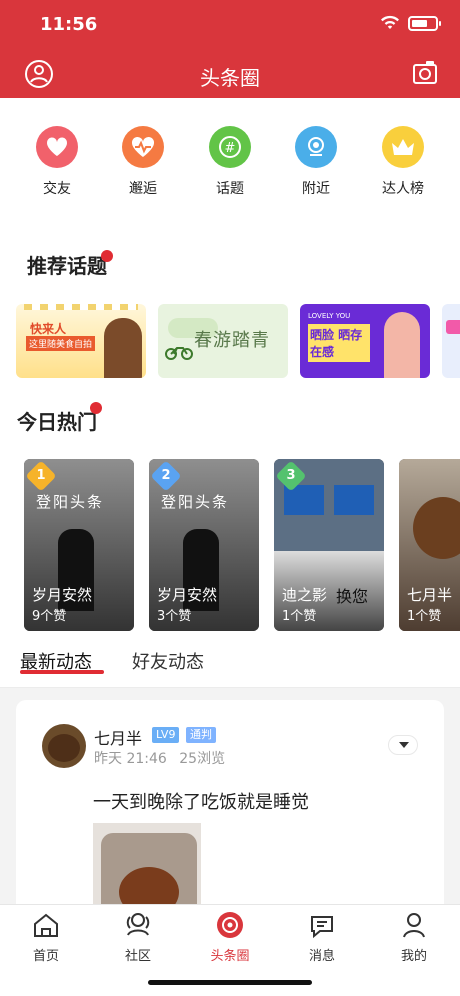  I want to click on post-text: 一天到晚除了吃饭就是睡觉, so click(201, 802).